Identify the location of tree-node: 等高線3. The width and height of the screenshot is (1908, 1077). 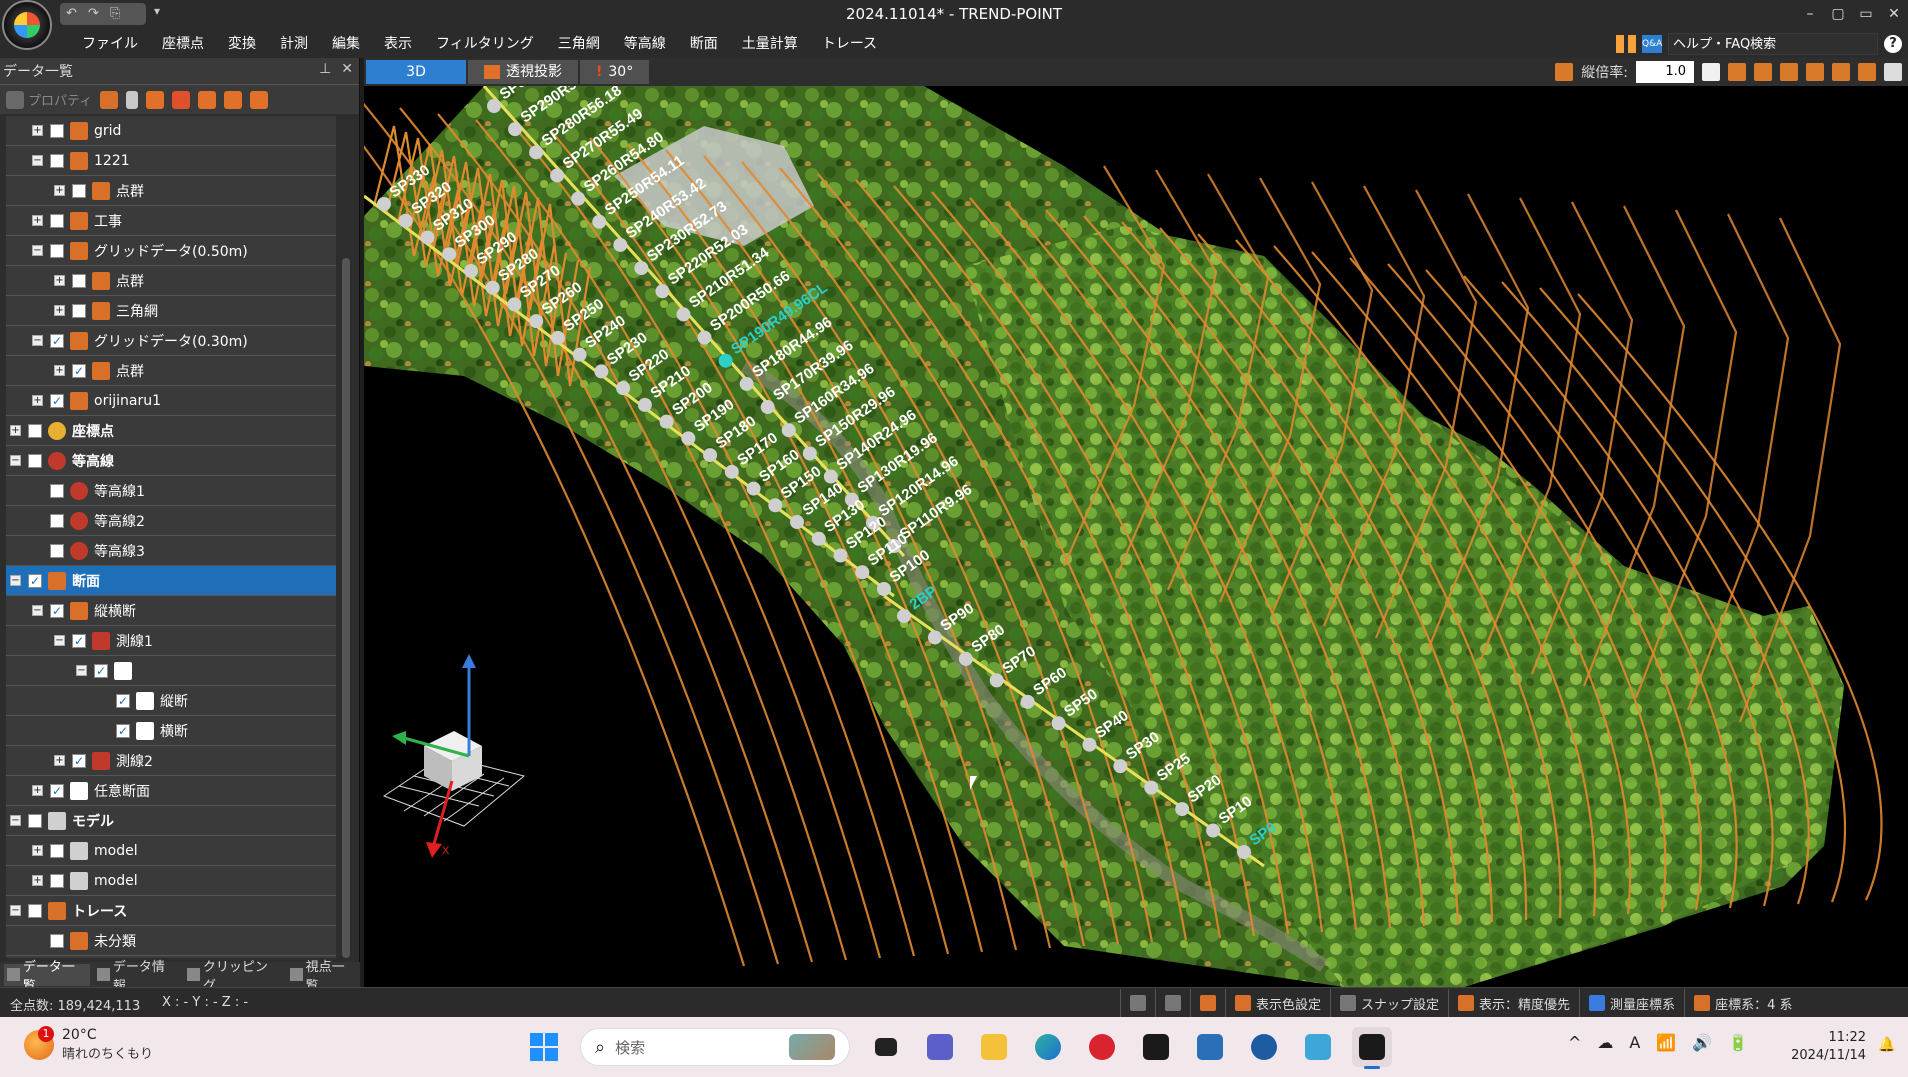
(171, 551).